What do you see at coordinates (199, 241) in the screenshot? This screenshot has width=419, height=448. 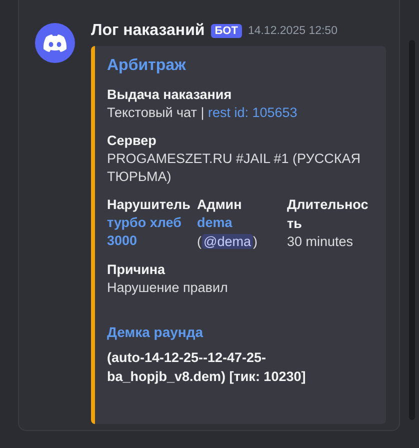 I see `parenthesis: (` at bounding box center [199, 241].